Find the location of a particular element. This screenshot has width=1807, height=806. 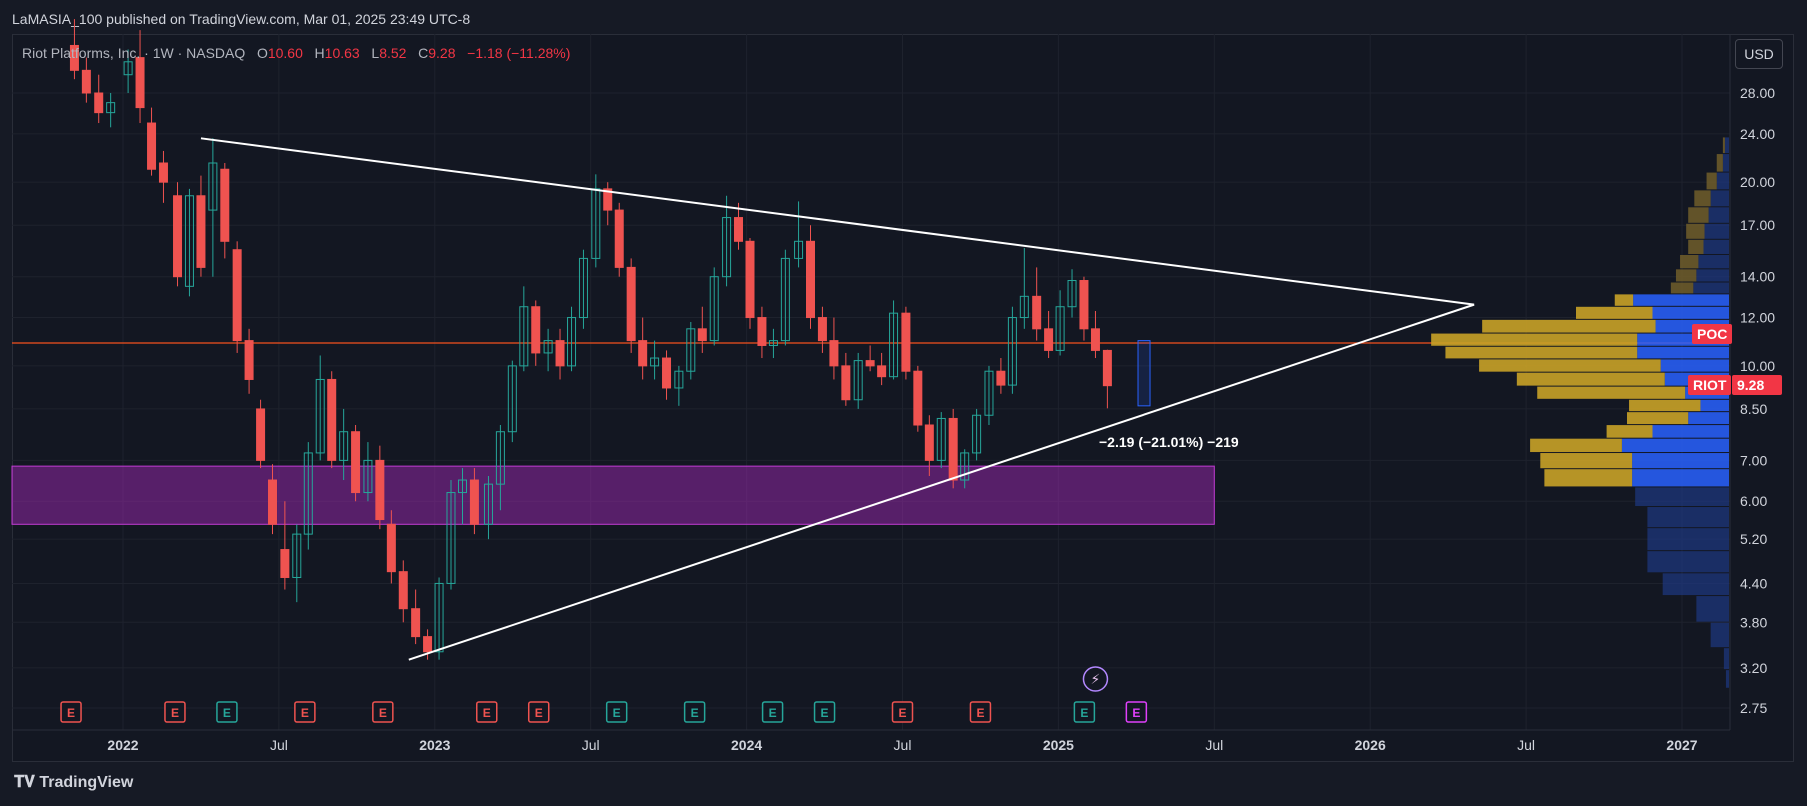

symbol-title: Riot Platforms, Inc. · 1W · NASDAQ is located at coordinates (133, 53).